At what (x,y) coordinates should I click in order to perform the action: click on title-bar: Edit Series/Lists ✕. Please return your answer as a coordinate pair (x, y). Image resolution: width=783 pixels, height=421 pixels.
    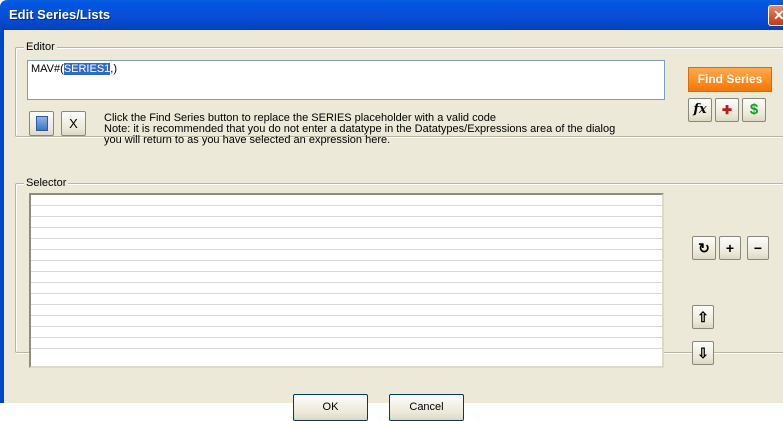
    Looking at the image, I should click on (391, 15).